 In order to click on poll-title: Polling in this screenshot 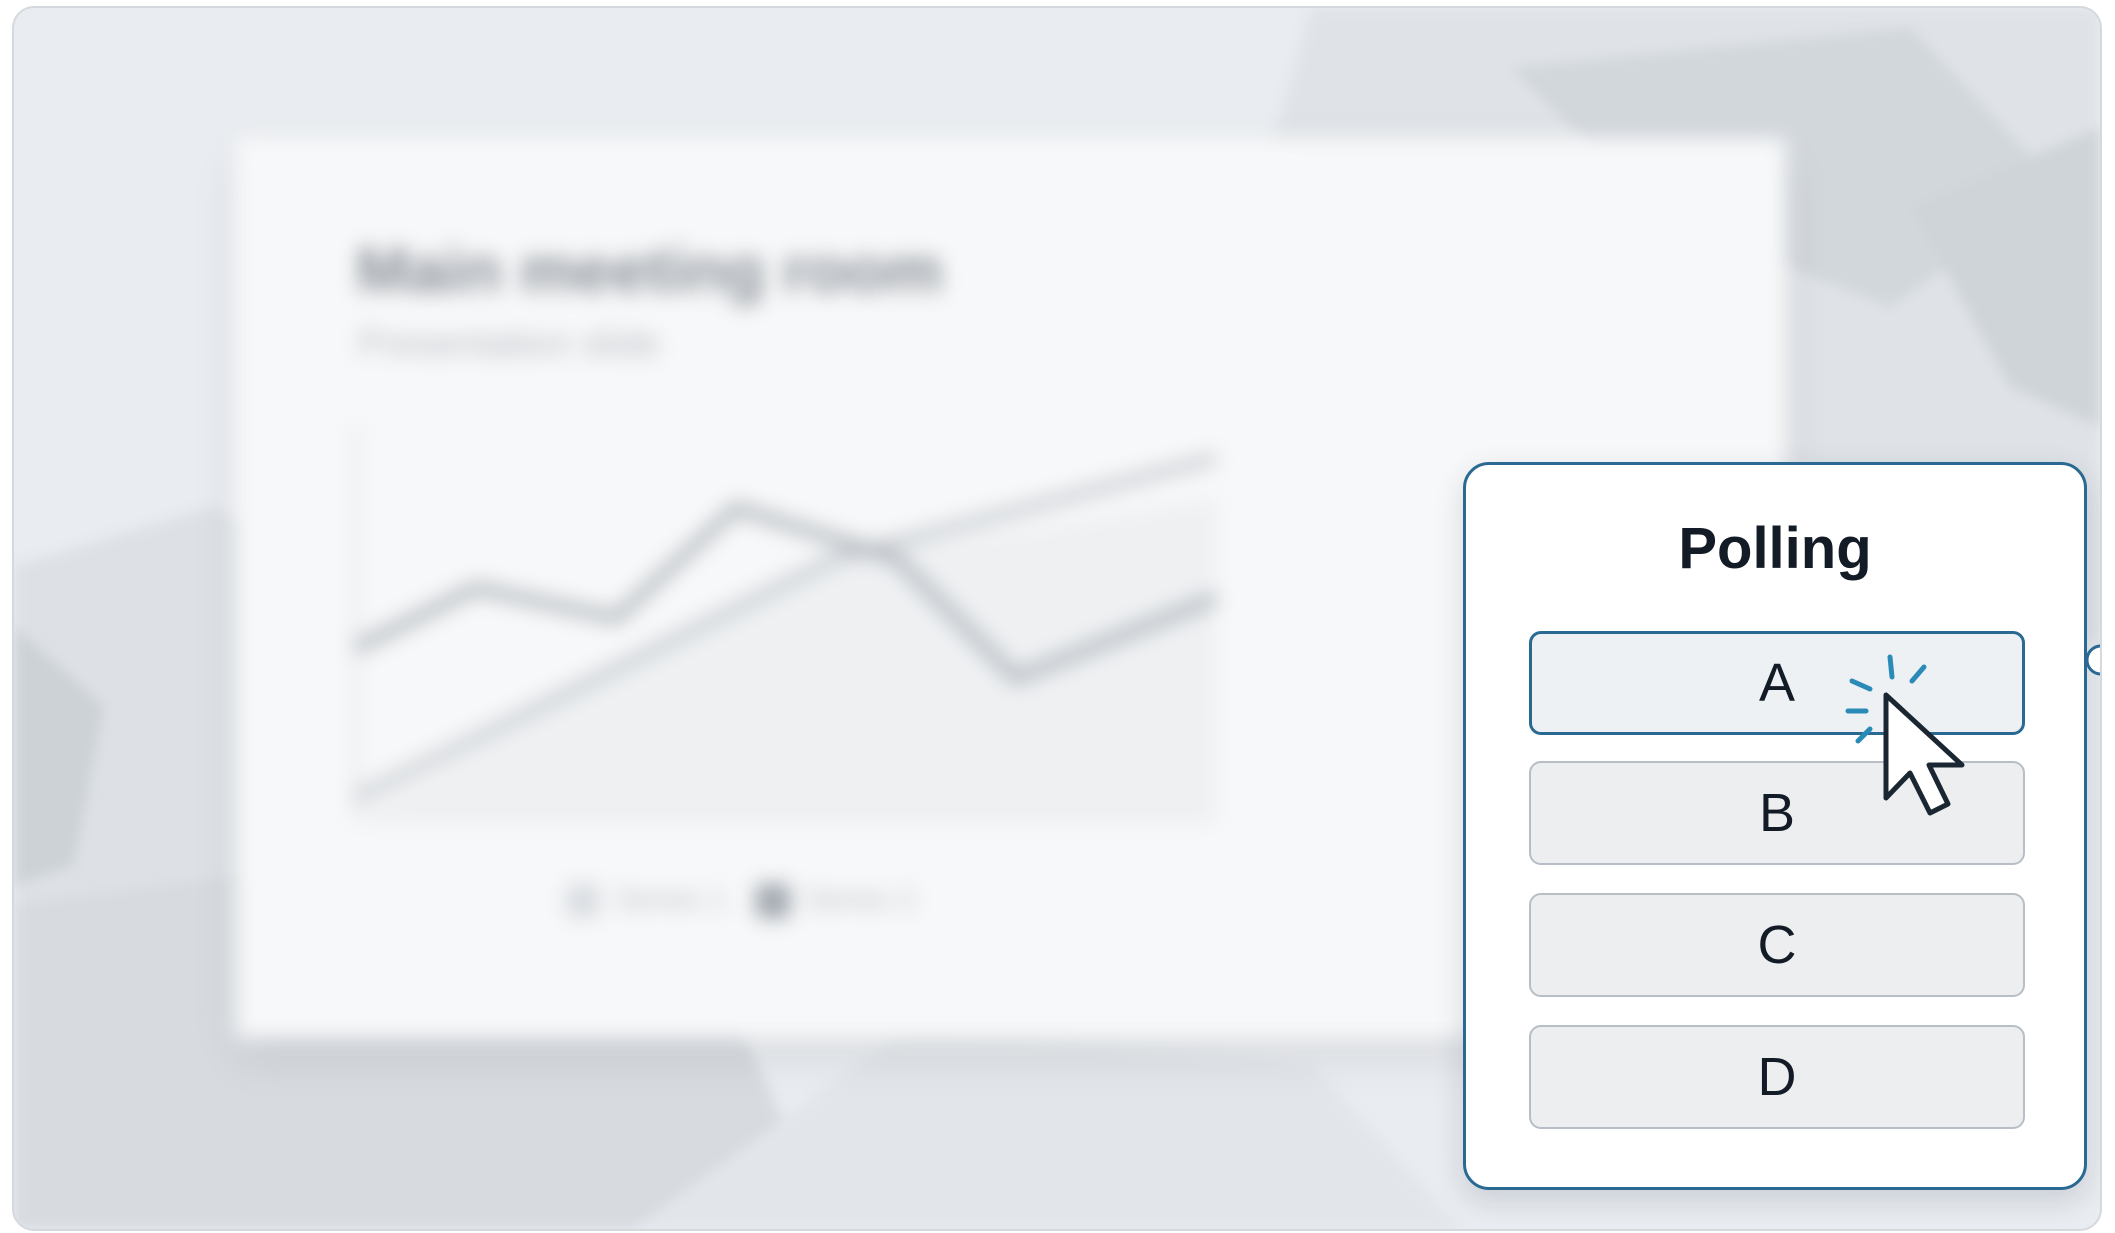, I will do `click(1775, 548)`.